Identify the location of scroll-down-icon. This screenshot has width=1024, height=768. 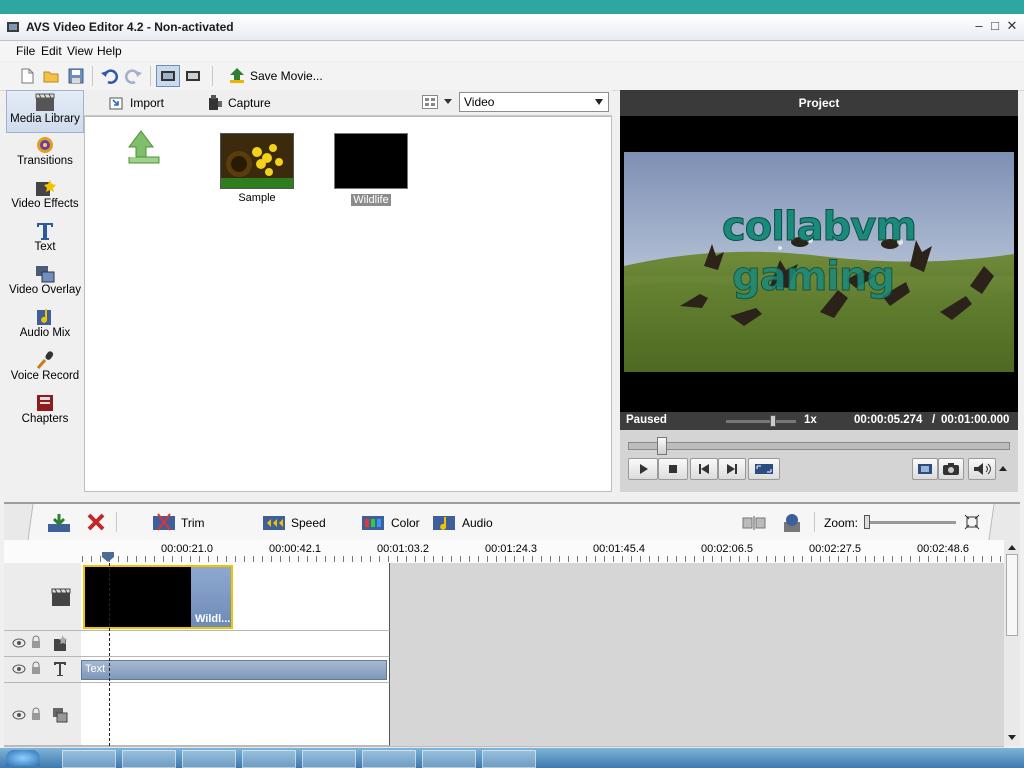
(1012, 738).